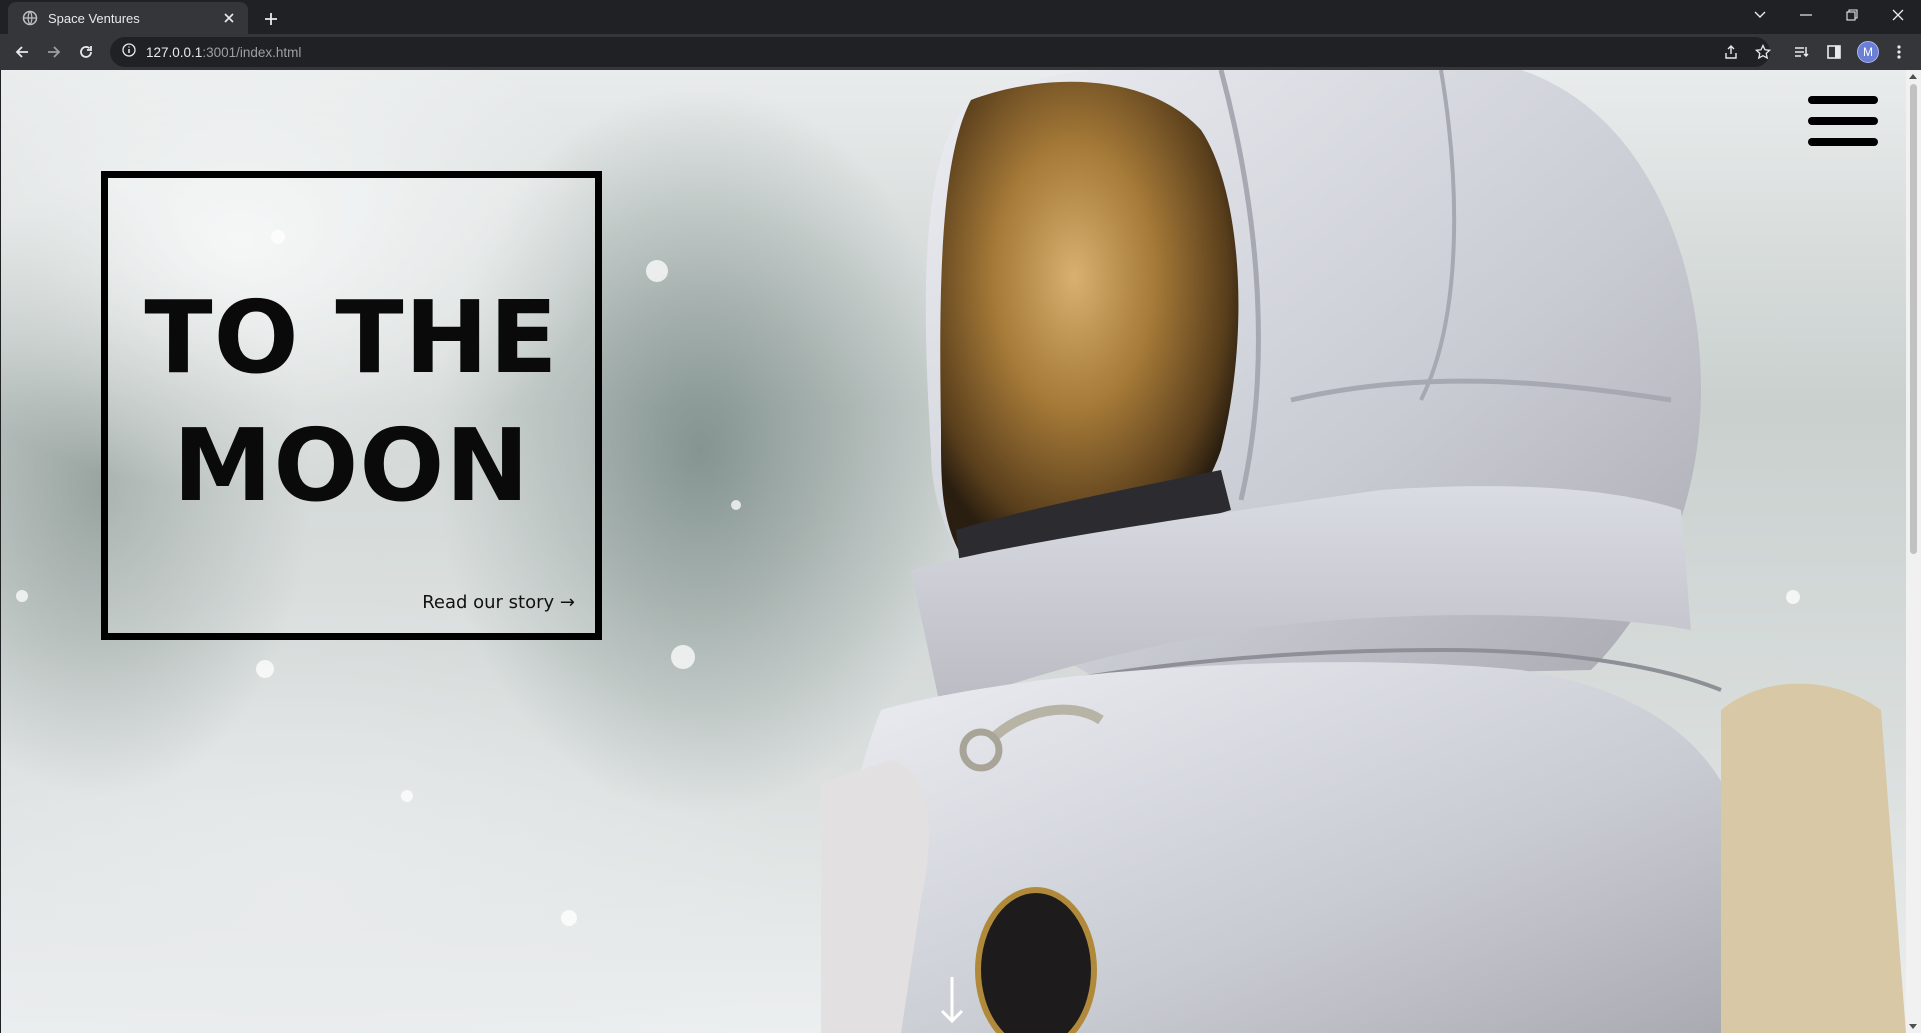 The height and width of the screenshot is (1033, 1921). What do you see at coordinates (1913, 319) in the screenshot?
I see `scrollbar-thumb` at bounding box center [1913, 319].